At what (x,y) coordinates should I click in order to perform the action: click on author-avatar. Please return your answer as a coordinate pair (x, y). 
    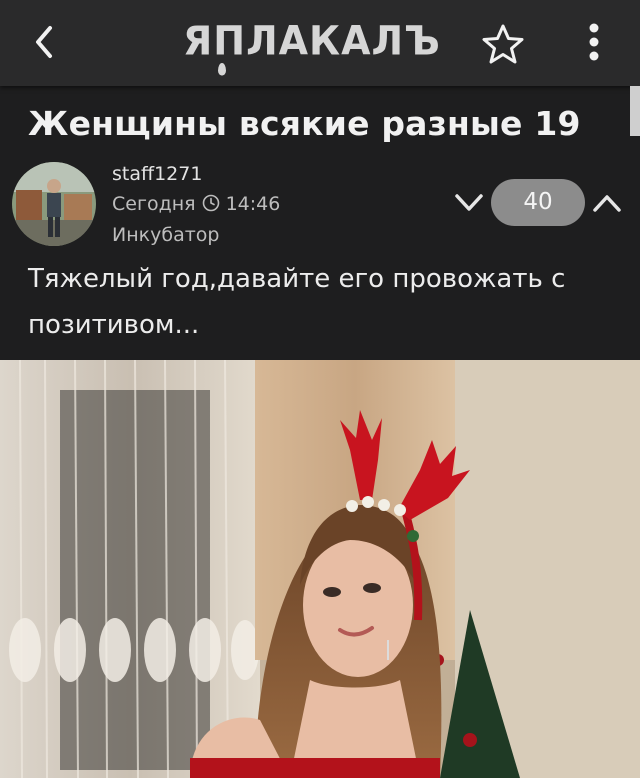
    Looking at the image, I should click on (54, 204).